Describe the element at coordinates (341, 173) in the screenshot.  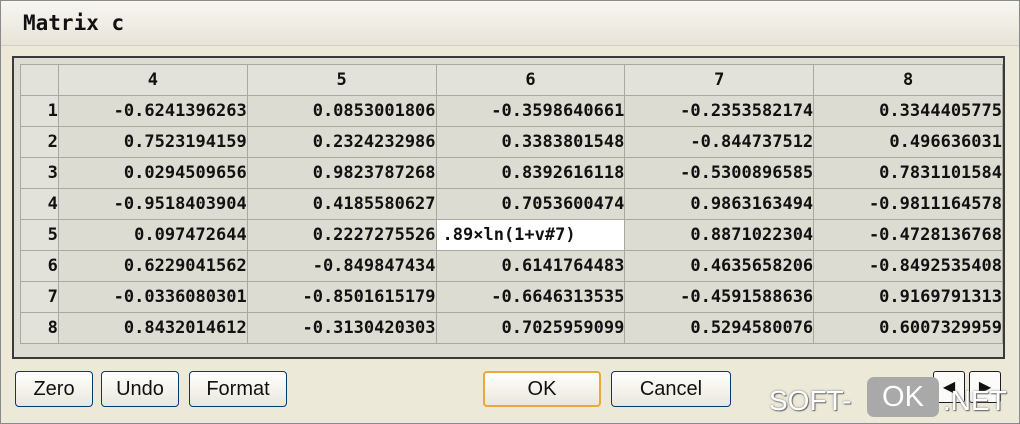
I see `matrix-cell: 0.9823787268` at that location.